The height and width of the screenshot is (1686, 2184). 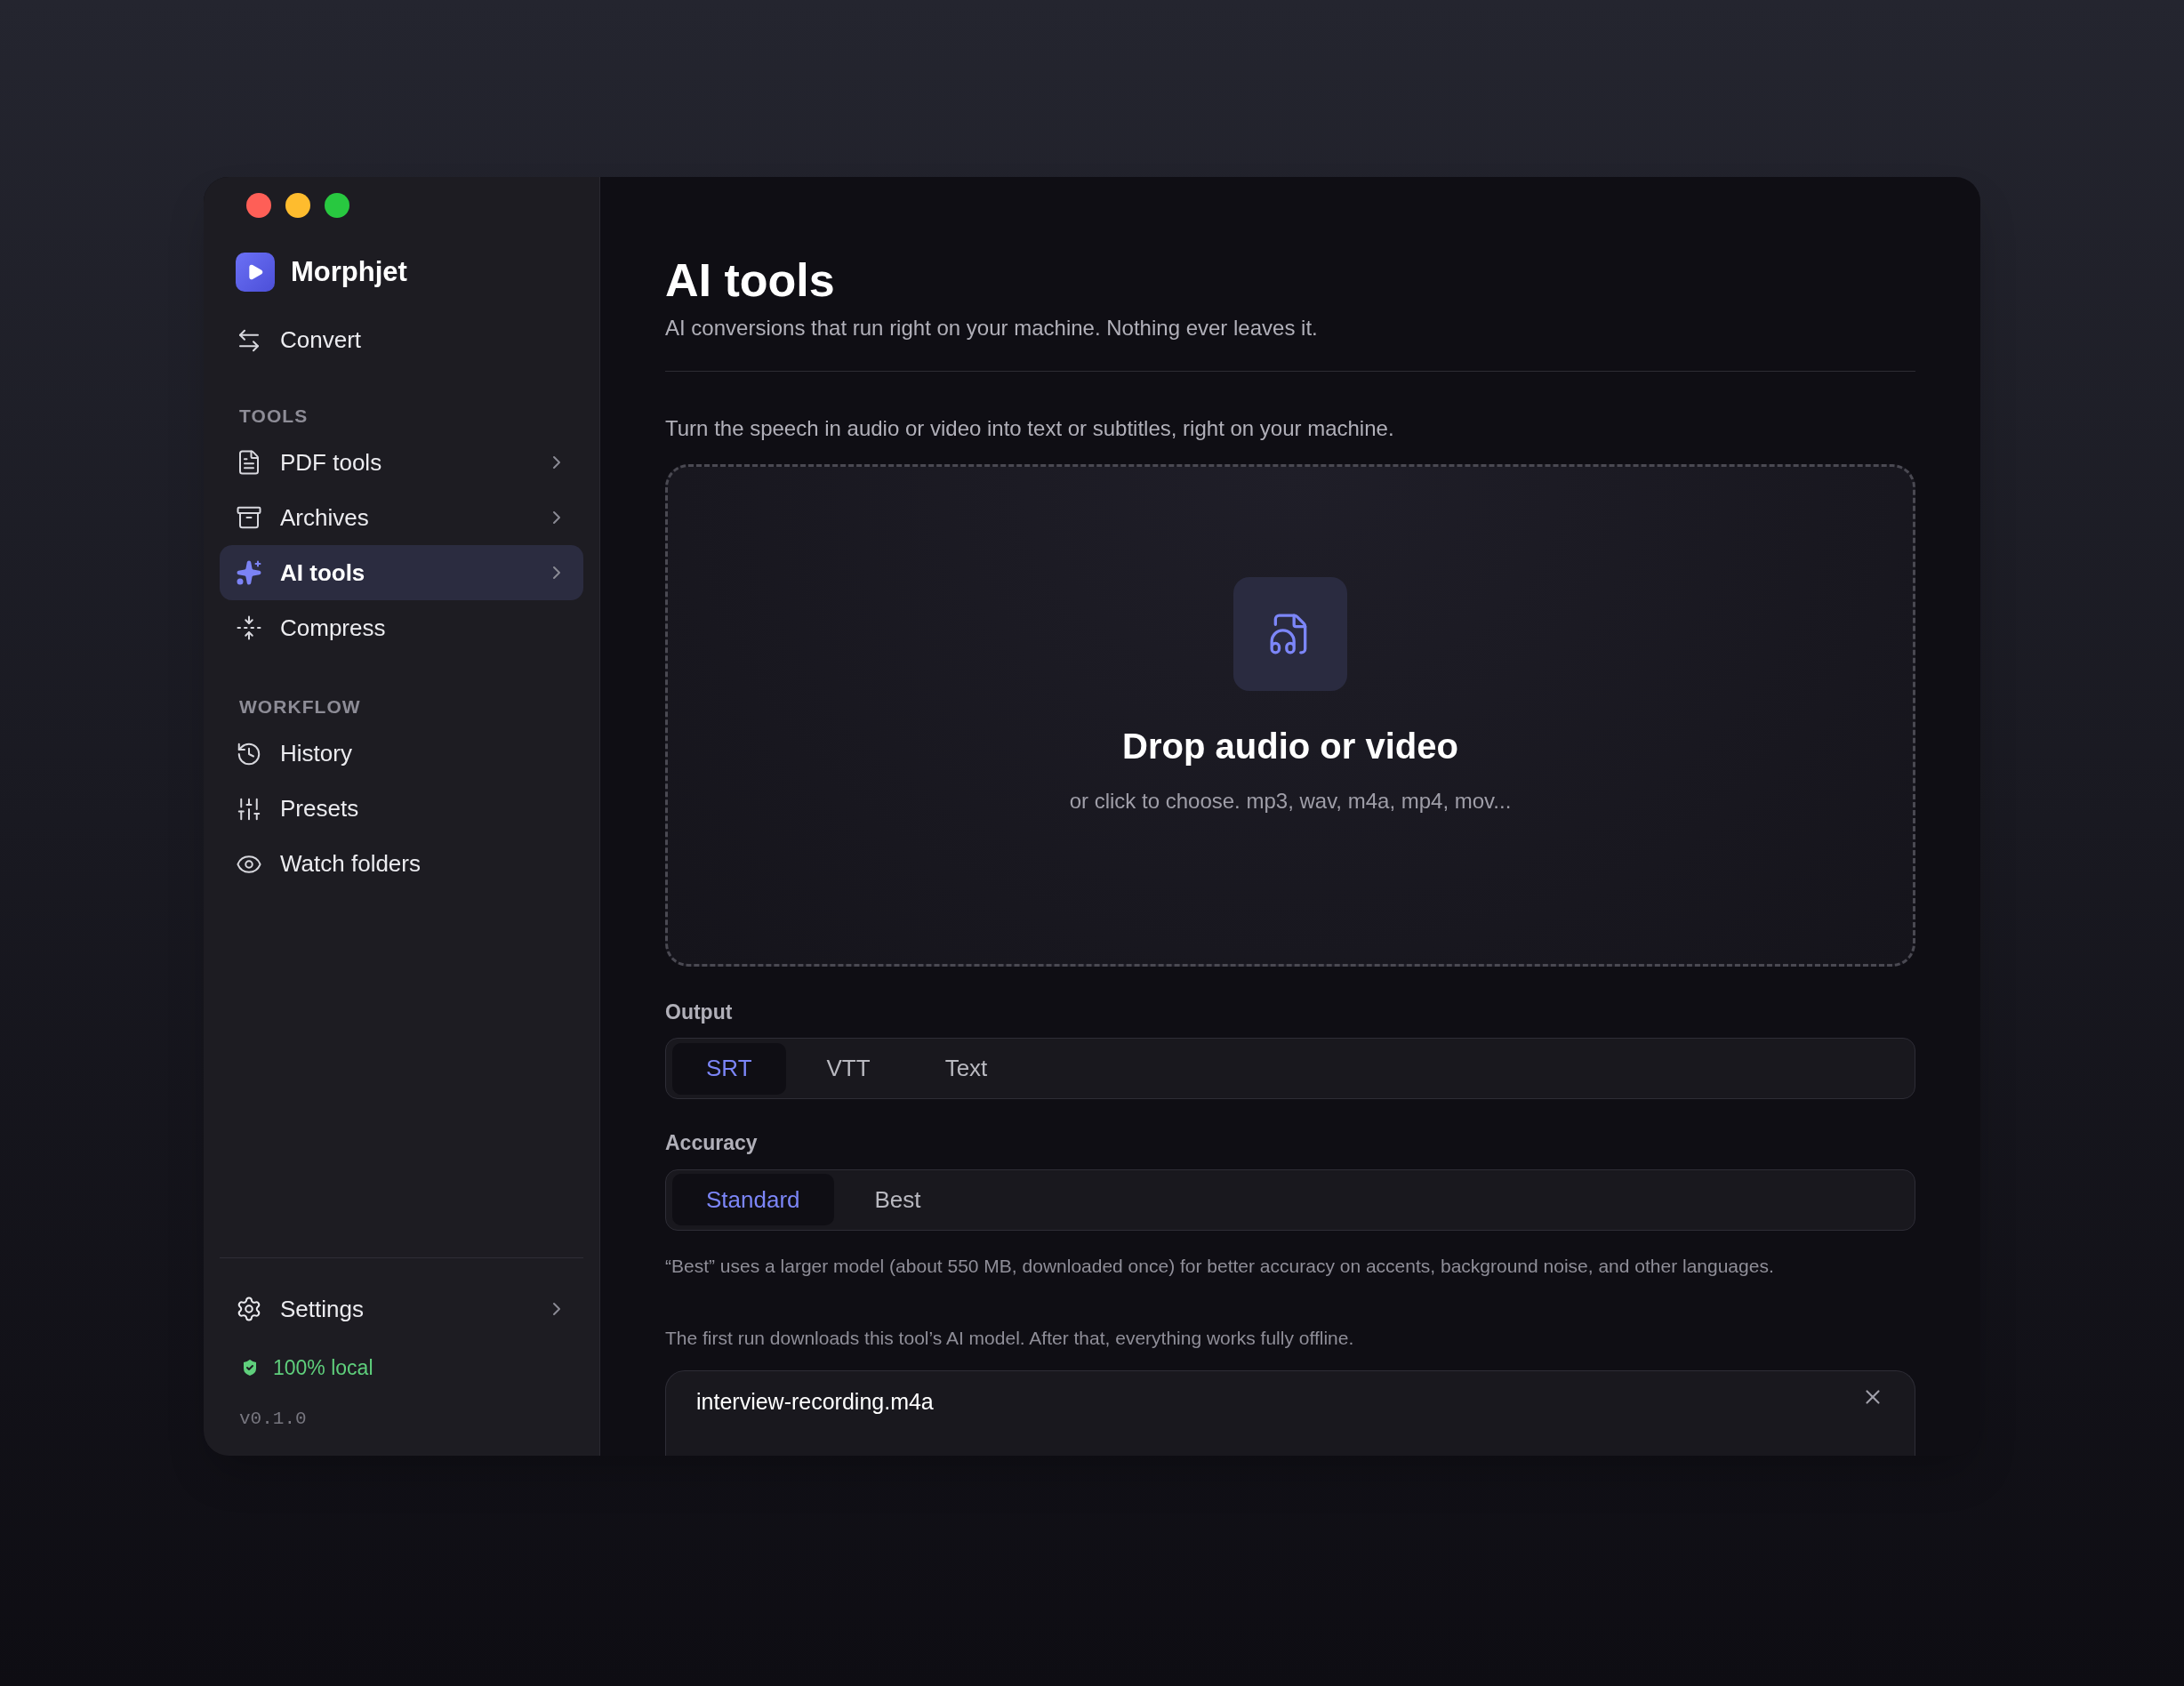 I want to click on drop-zone-title: Drop audio or video, so click(x=1290, y=747).